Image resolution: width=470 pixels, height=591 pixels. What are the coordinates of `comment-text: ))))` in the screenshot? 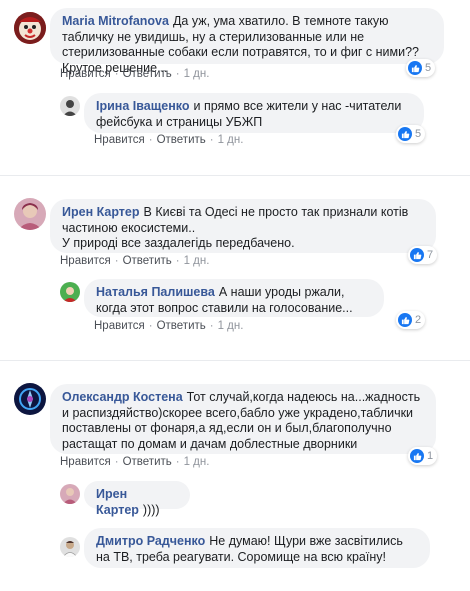 It's located at (151, 509).